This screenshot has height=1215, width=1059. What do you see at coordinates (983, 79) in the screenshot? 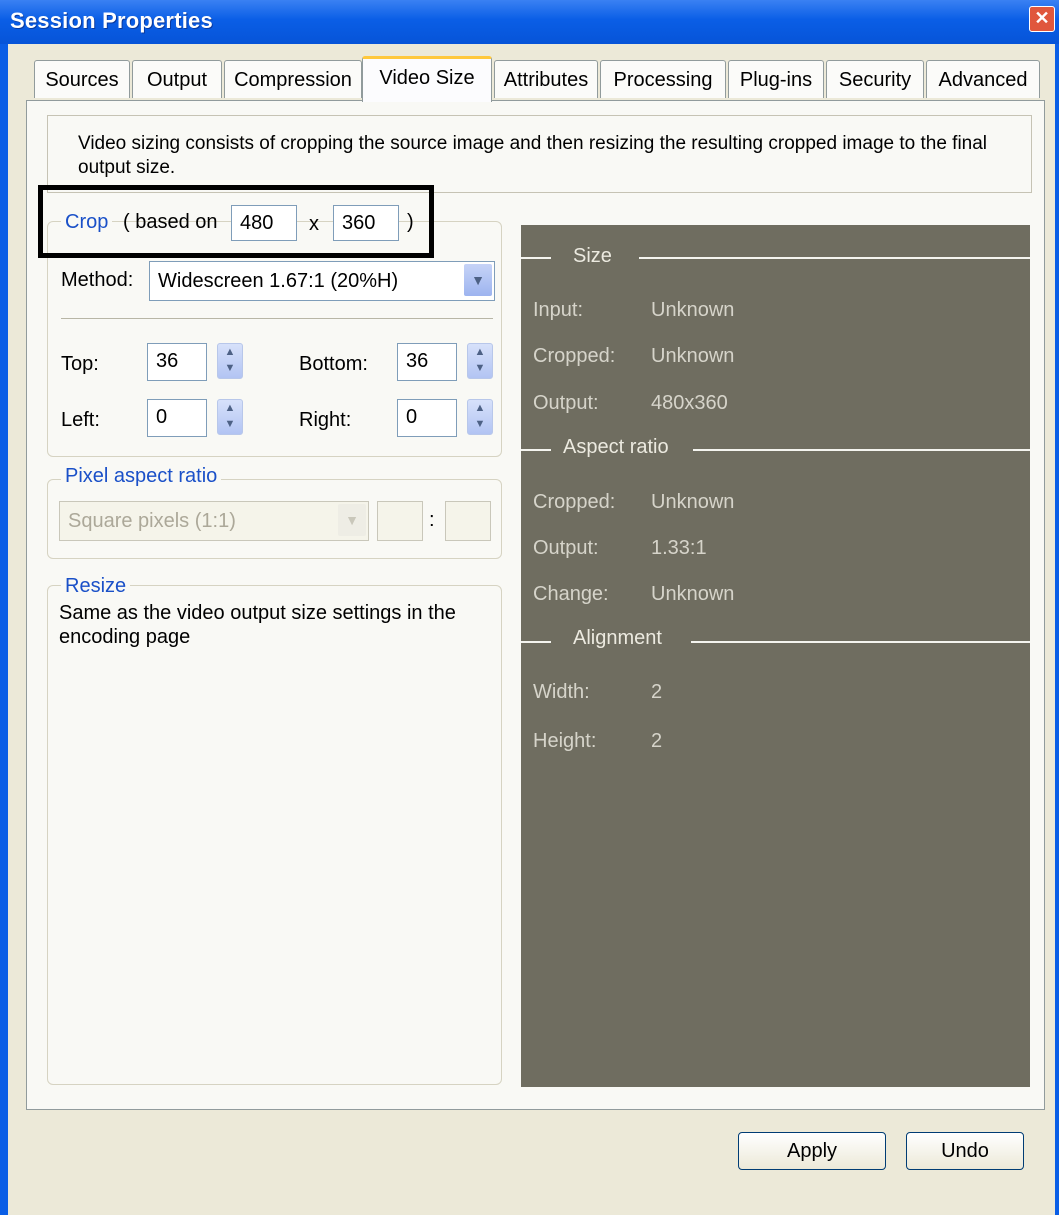
I see `tab-advanced: Advanced` at bounding box center [983, 79].